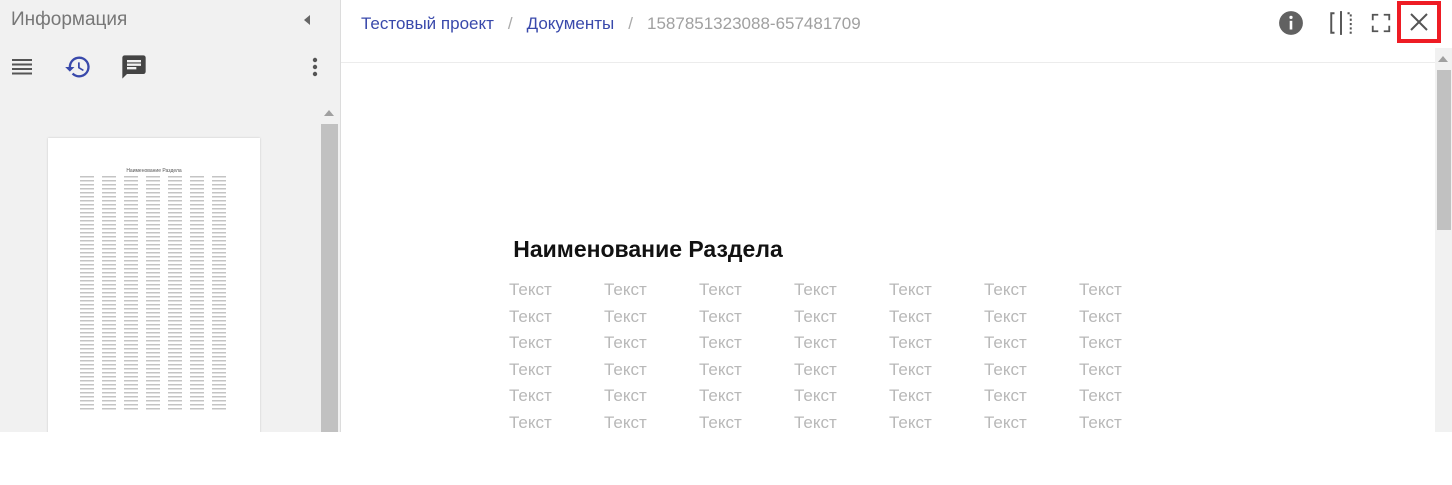  I want to click on page-thumbnails: Наименование Раздела, so click(160, 268).